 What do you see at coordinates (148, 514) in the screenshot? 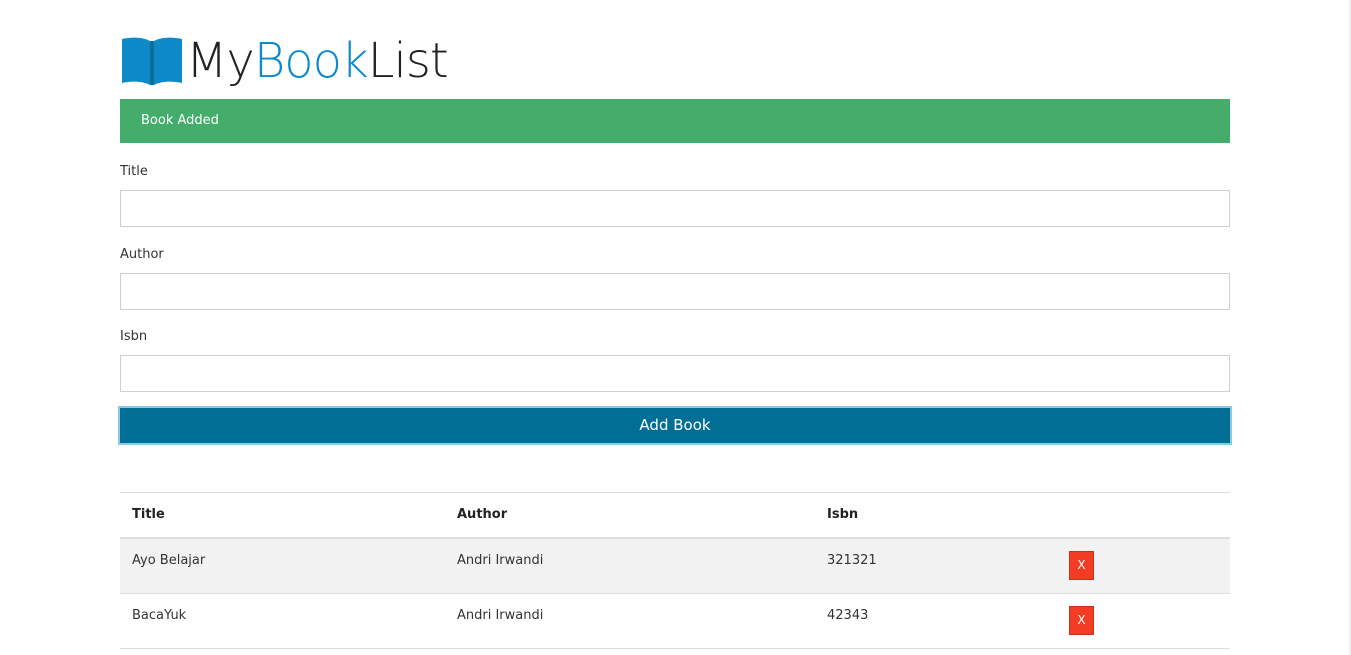
I see `header-title: Title` at bounding box center [148, 514].